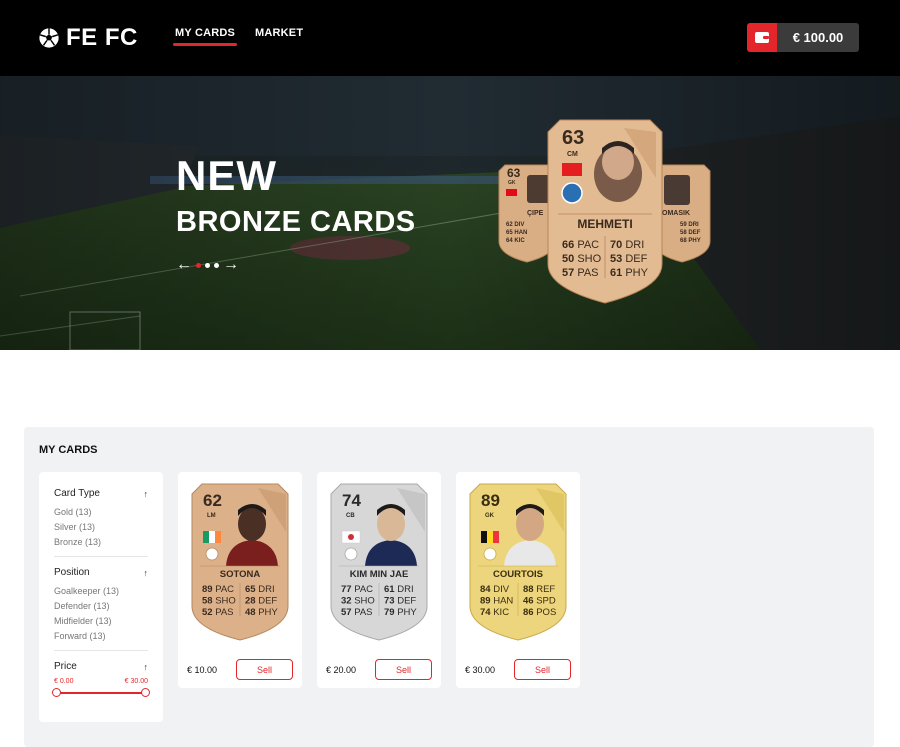 Image resolution: width=900 pixels, height=747 pixels. What do you see at coordinates (528, 589) in the screenshot?
I see `stat-value: 88` at bounding box center [528, 589].